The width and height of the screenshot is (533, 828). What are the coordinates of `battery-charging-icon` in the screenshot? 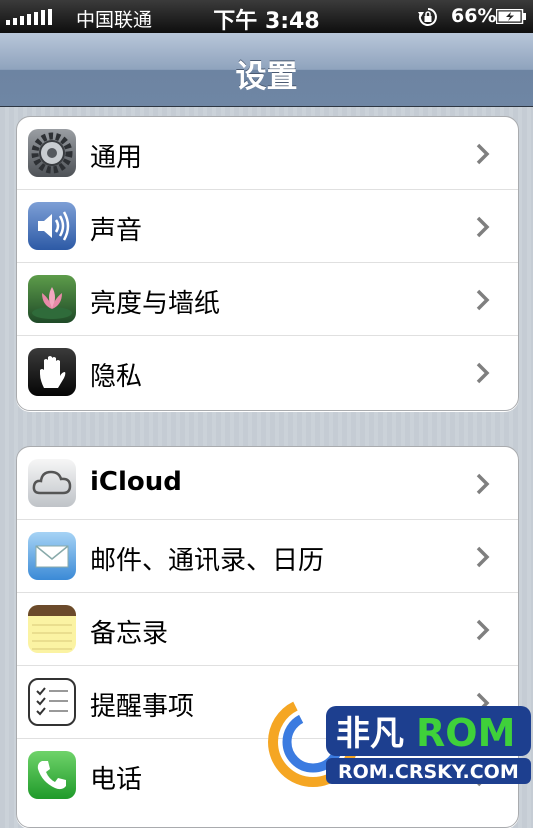 It's located at (511, 16).